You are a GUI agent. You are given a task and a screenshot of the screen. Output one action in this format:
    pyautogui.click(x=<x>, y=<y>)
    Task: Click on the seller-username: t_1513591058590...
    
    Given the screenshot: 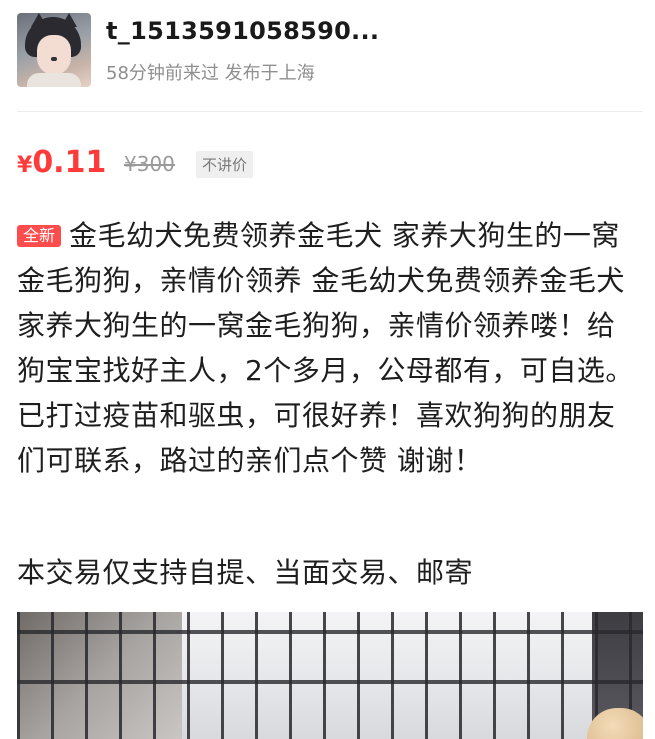 What is the action you would take?
    pyautogui.click(x=242, y=31)
    